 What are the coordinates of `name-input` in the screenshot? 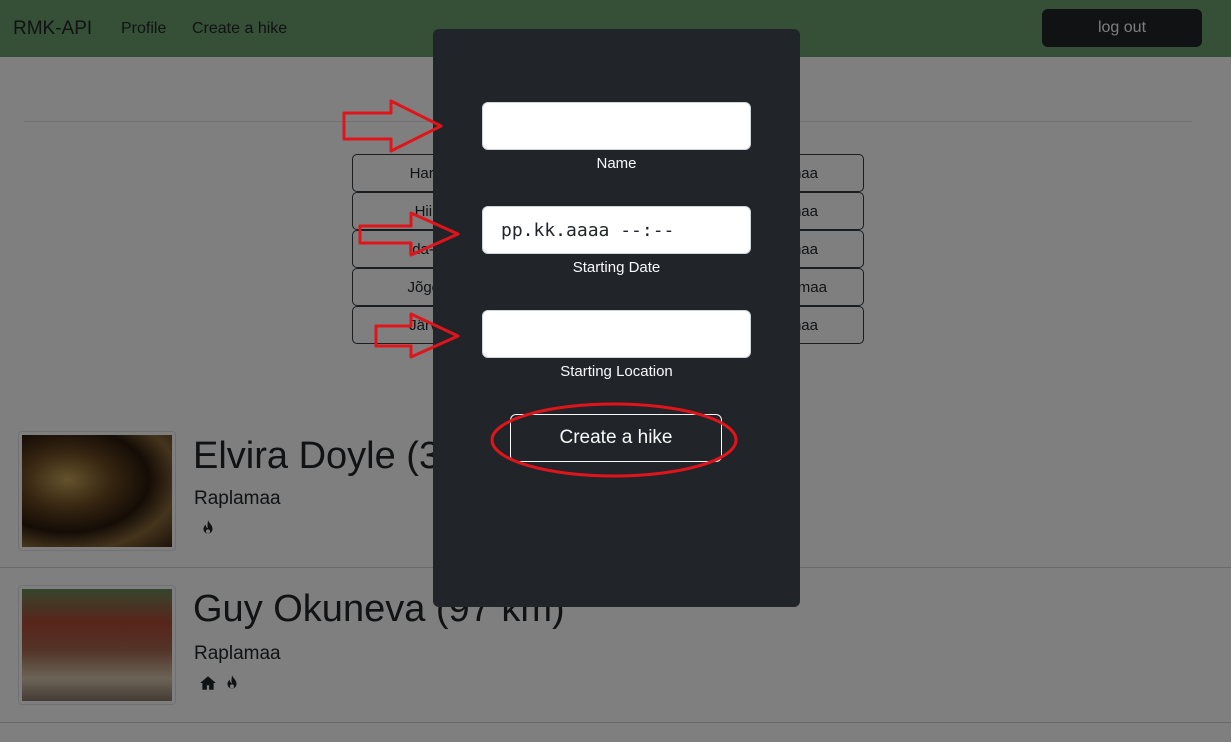 It's located at (616, 126).